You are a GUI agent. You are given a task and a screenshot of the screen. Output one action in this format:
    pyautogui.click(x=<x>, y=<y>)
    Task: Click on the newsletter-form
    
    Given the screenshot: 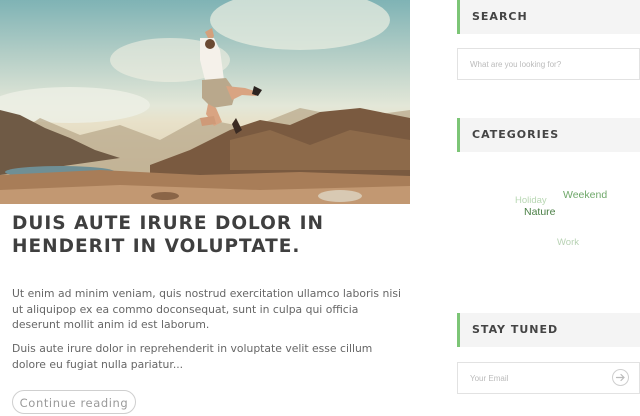 What is the action you would take?
    pyautogui.click(x=548, y=378)
    